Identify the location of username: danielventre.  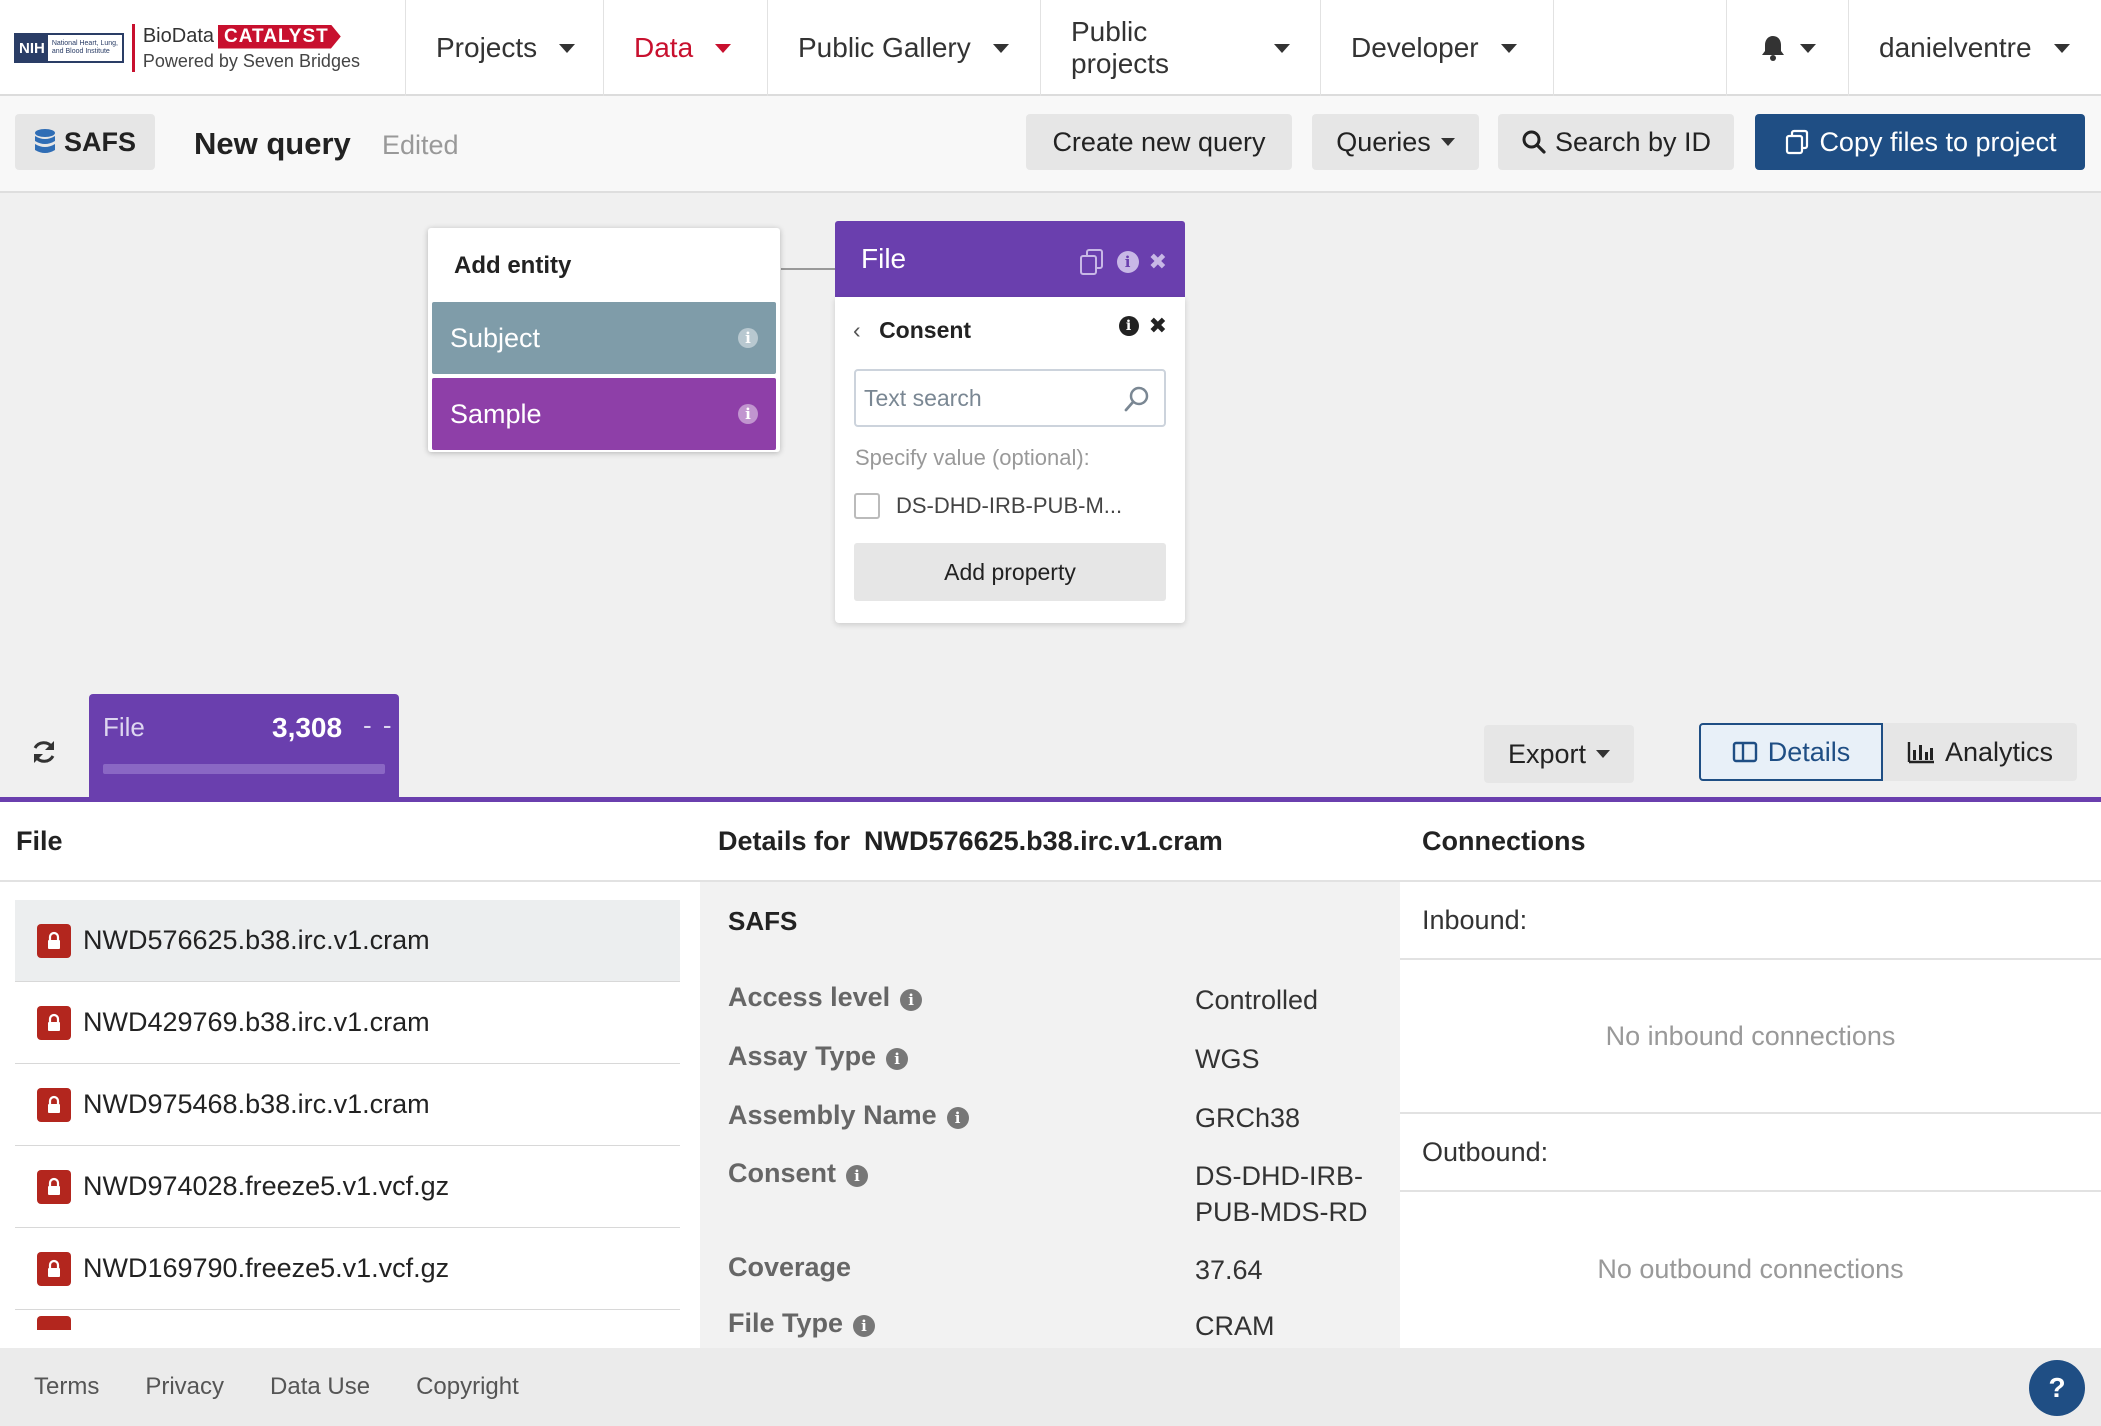
(1955, 47).